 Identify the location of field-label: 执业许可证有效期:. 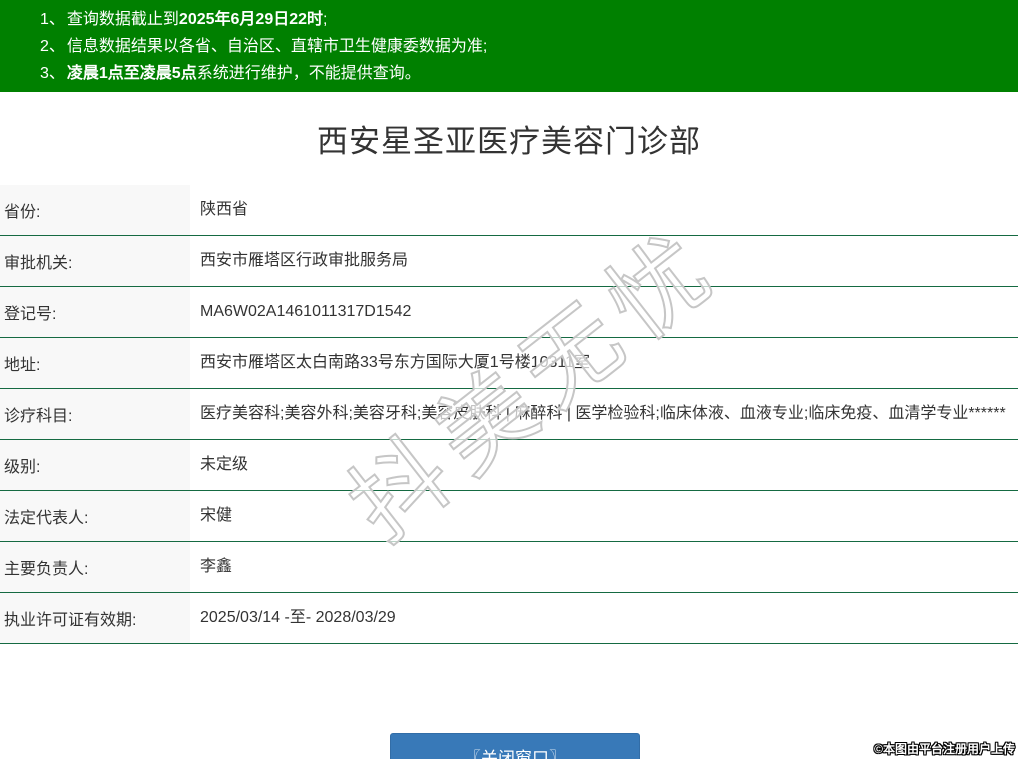
(95, 618).